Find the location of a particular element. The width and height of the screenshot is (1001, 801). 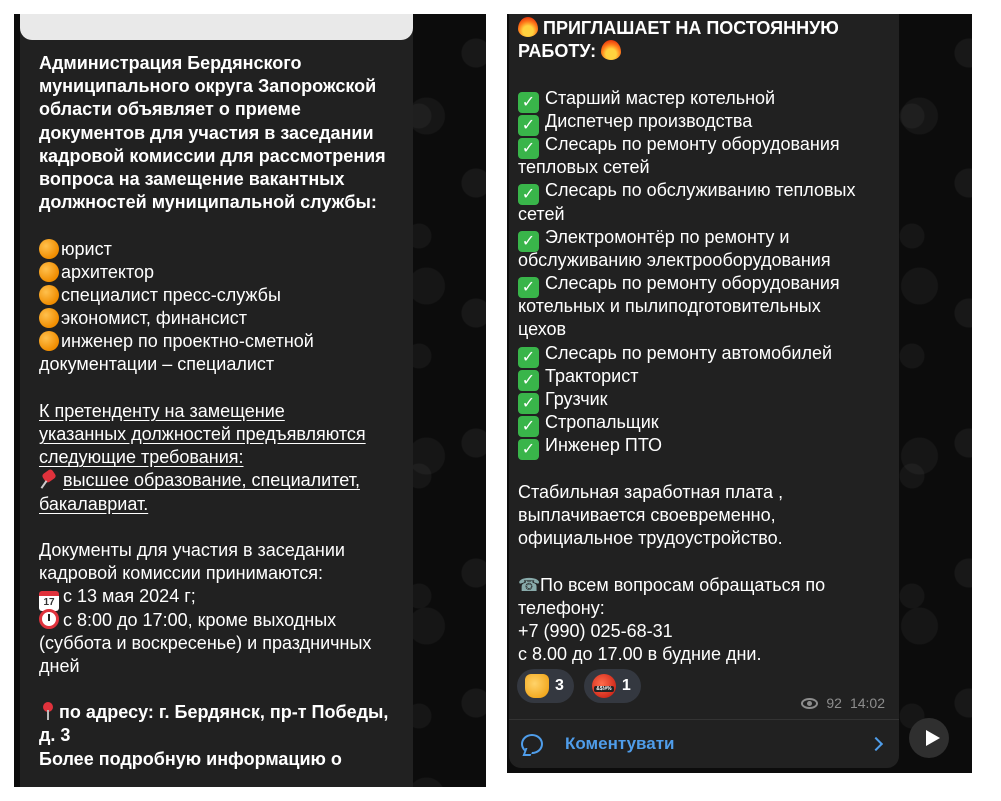

angry-face-icon: &$!#% is located at coordinates (603, 686).